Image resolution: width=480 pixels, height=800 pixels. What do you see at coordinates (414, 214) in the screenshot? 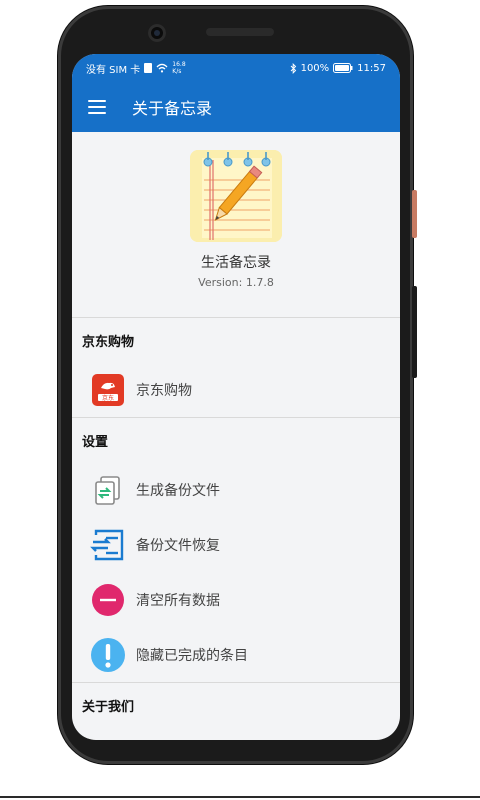
I see `power-button` at bounding box center [414, 214].